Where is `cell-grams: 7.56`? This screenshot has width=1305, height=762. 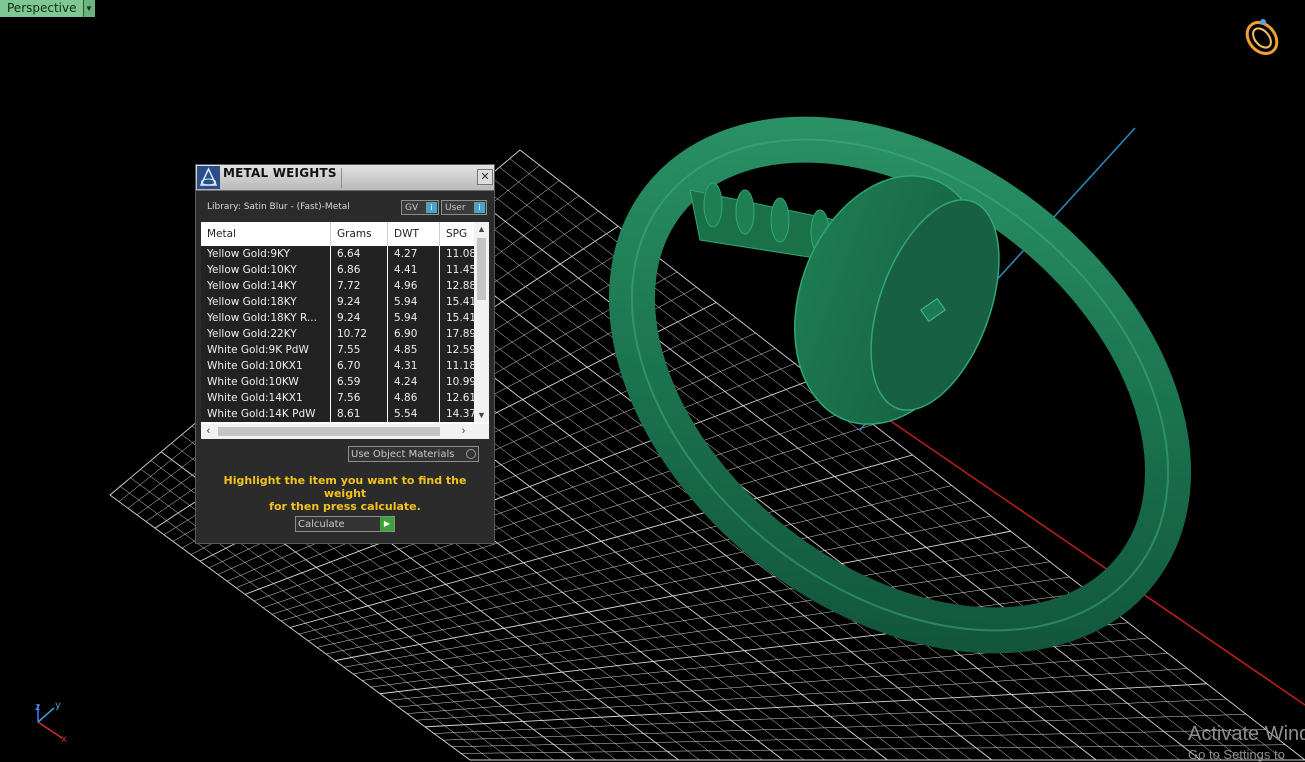
cell-grams: 7.56 is located at coordinates (359, 398).